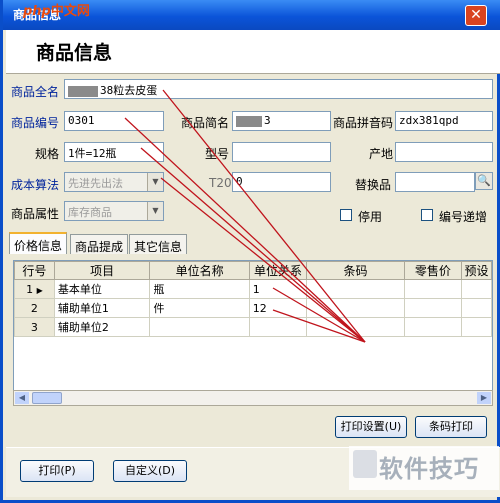 Image resolution: width=500 pixels, height=503 pixels. Describe the element at coordinates (102, 327) in the screenshot. I see `item-cell: 辅助单位2` at that location.